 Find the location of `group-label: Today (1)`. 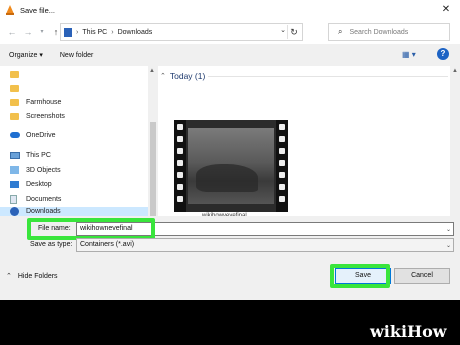

group-label: Today (1) is located at coordinates (187, 76).